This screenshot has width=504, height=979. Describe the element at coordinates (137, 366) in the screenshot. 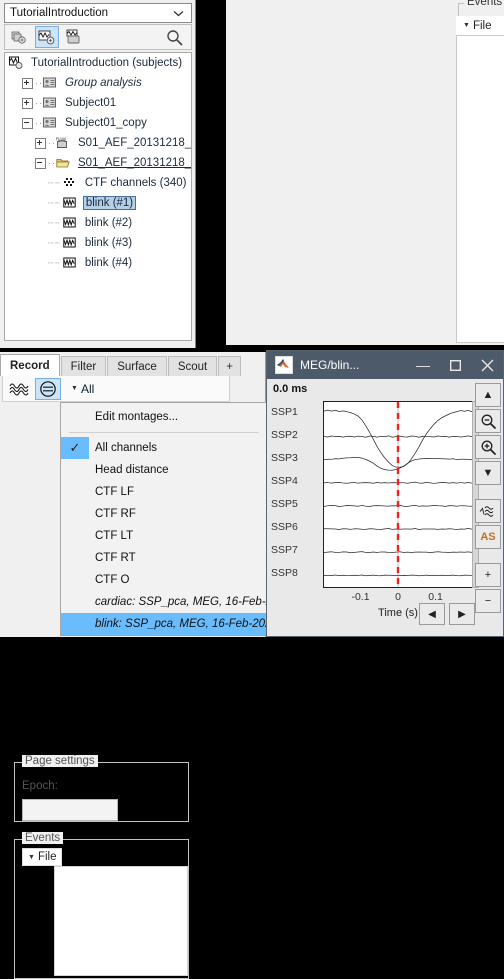

I see `tab-surface: Surface` at that location.